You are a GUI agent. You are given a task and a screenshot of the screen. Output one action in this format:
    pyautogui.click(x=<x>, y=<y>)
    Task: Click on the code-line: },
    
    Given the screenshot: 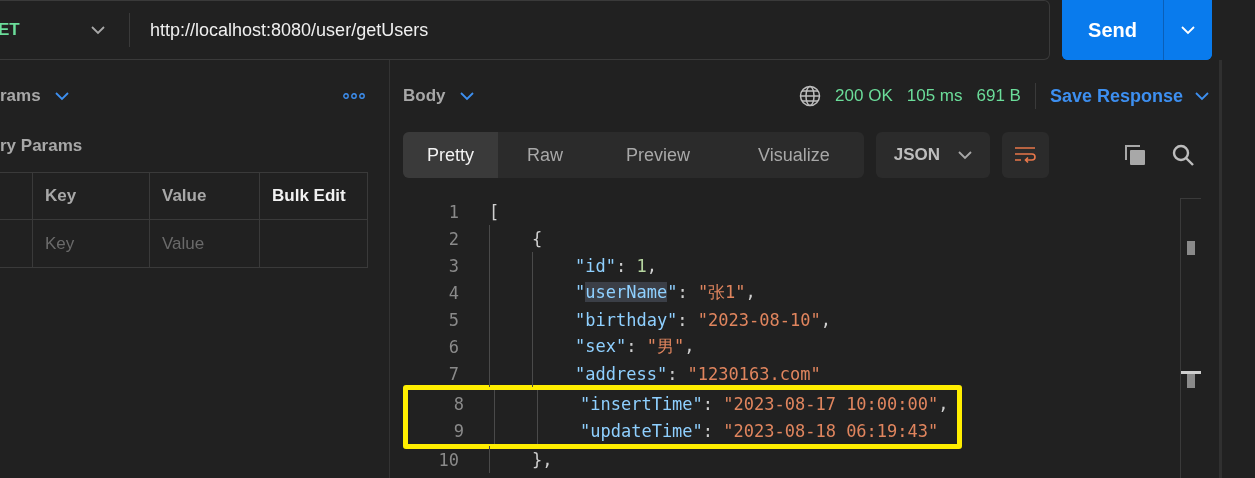 What is the action you would take?
    pyautogui.click(x=542, y=459)
    